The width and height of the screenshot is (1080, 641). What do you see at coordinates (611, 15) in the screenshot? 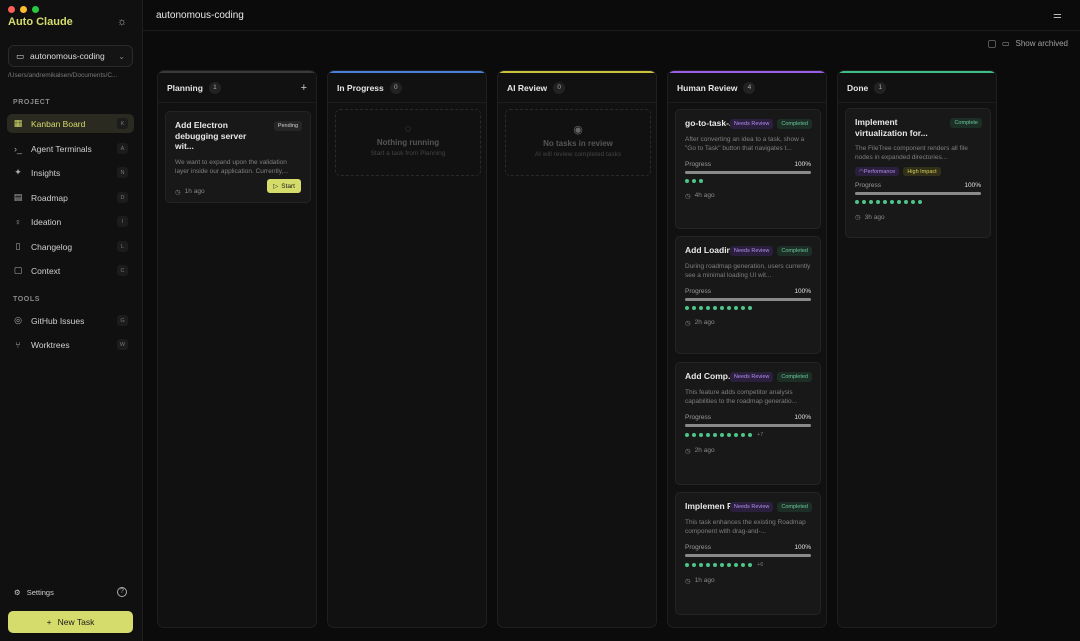
I see `header: autonomous-coding ⚌` at bounding box center [611, 15].